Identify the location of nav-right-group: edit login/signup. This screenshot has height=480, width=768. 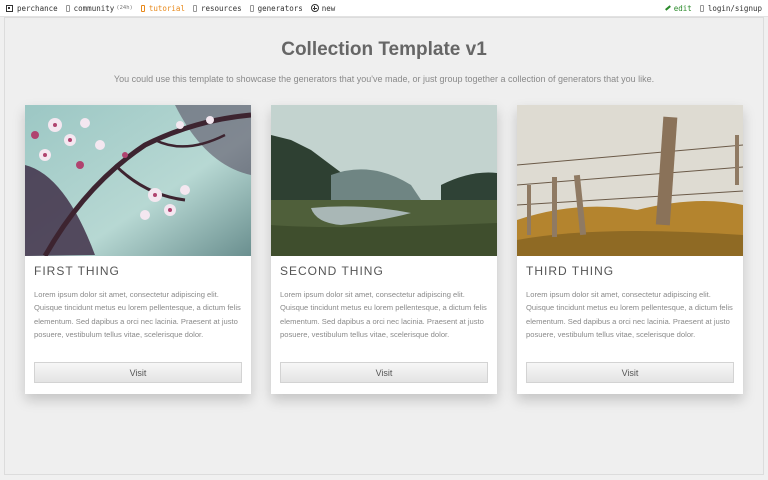
(713, 8).